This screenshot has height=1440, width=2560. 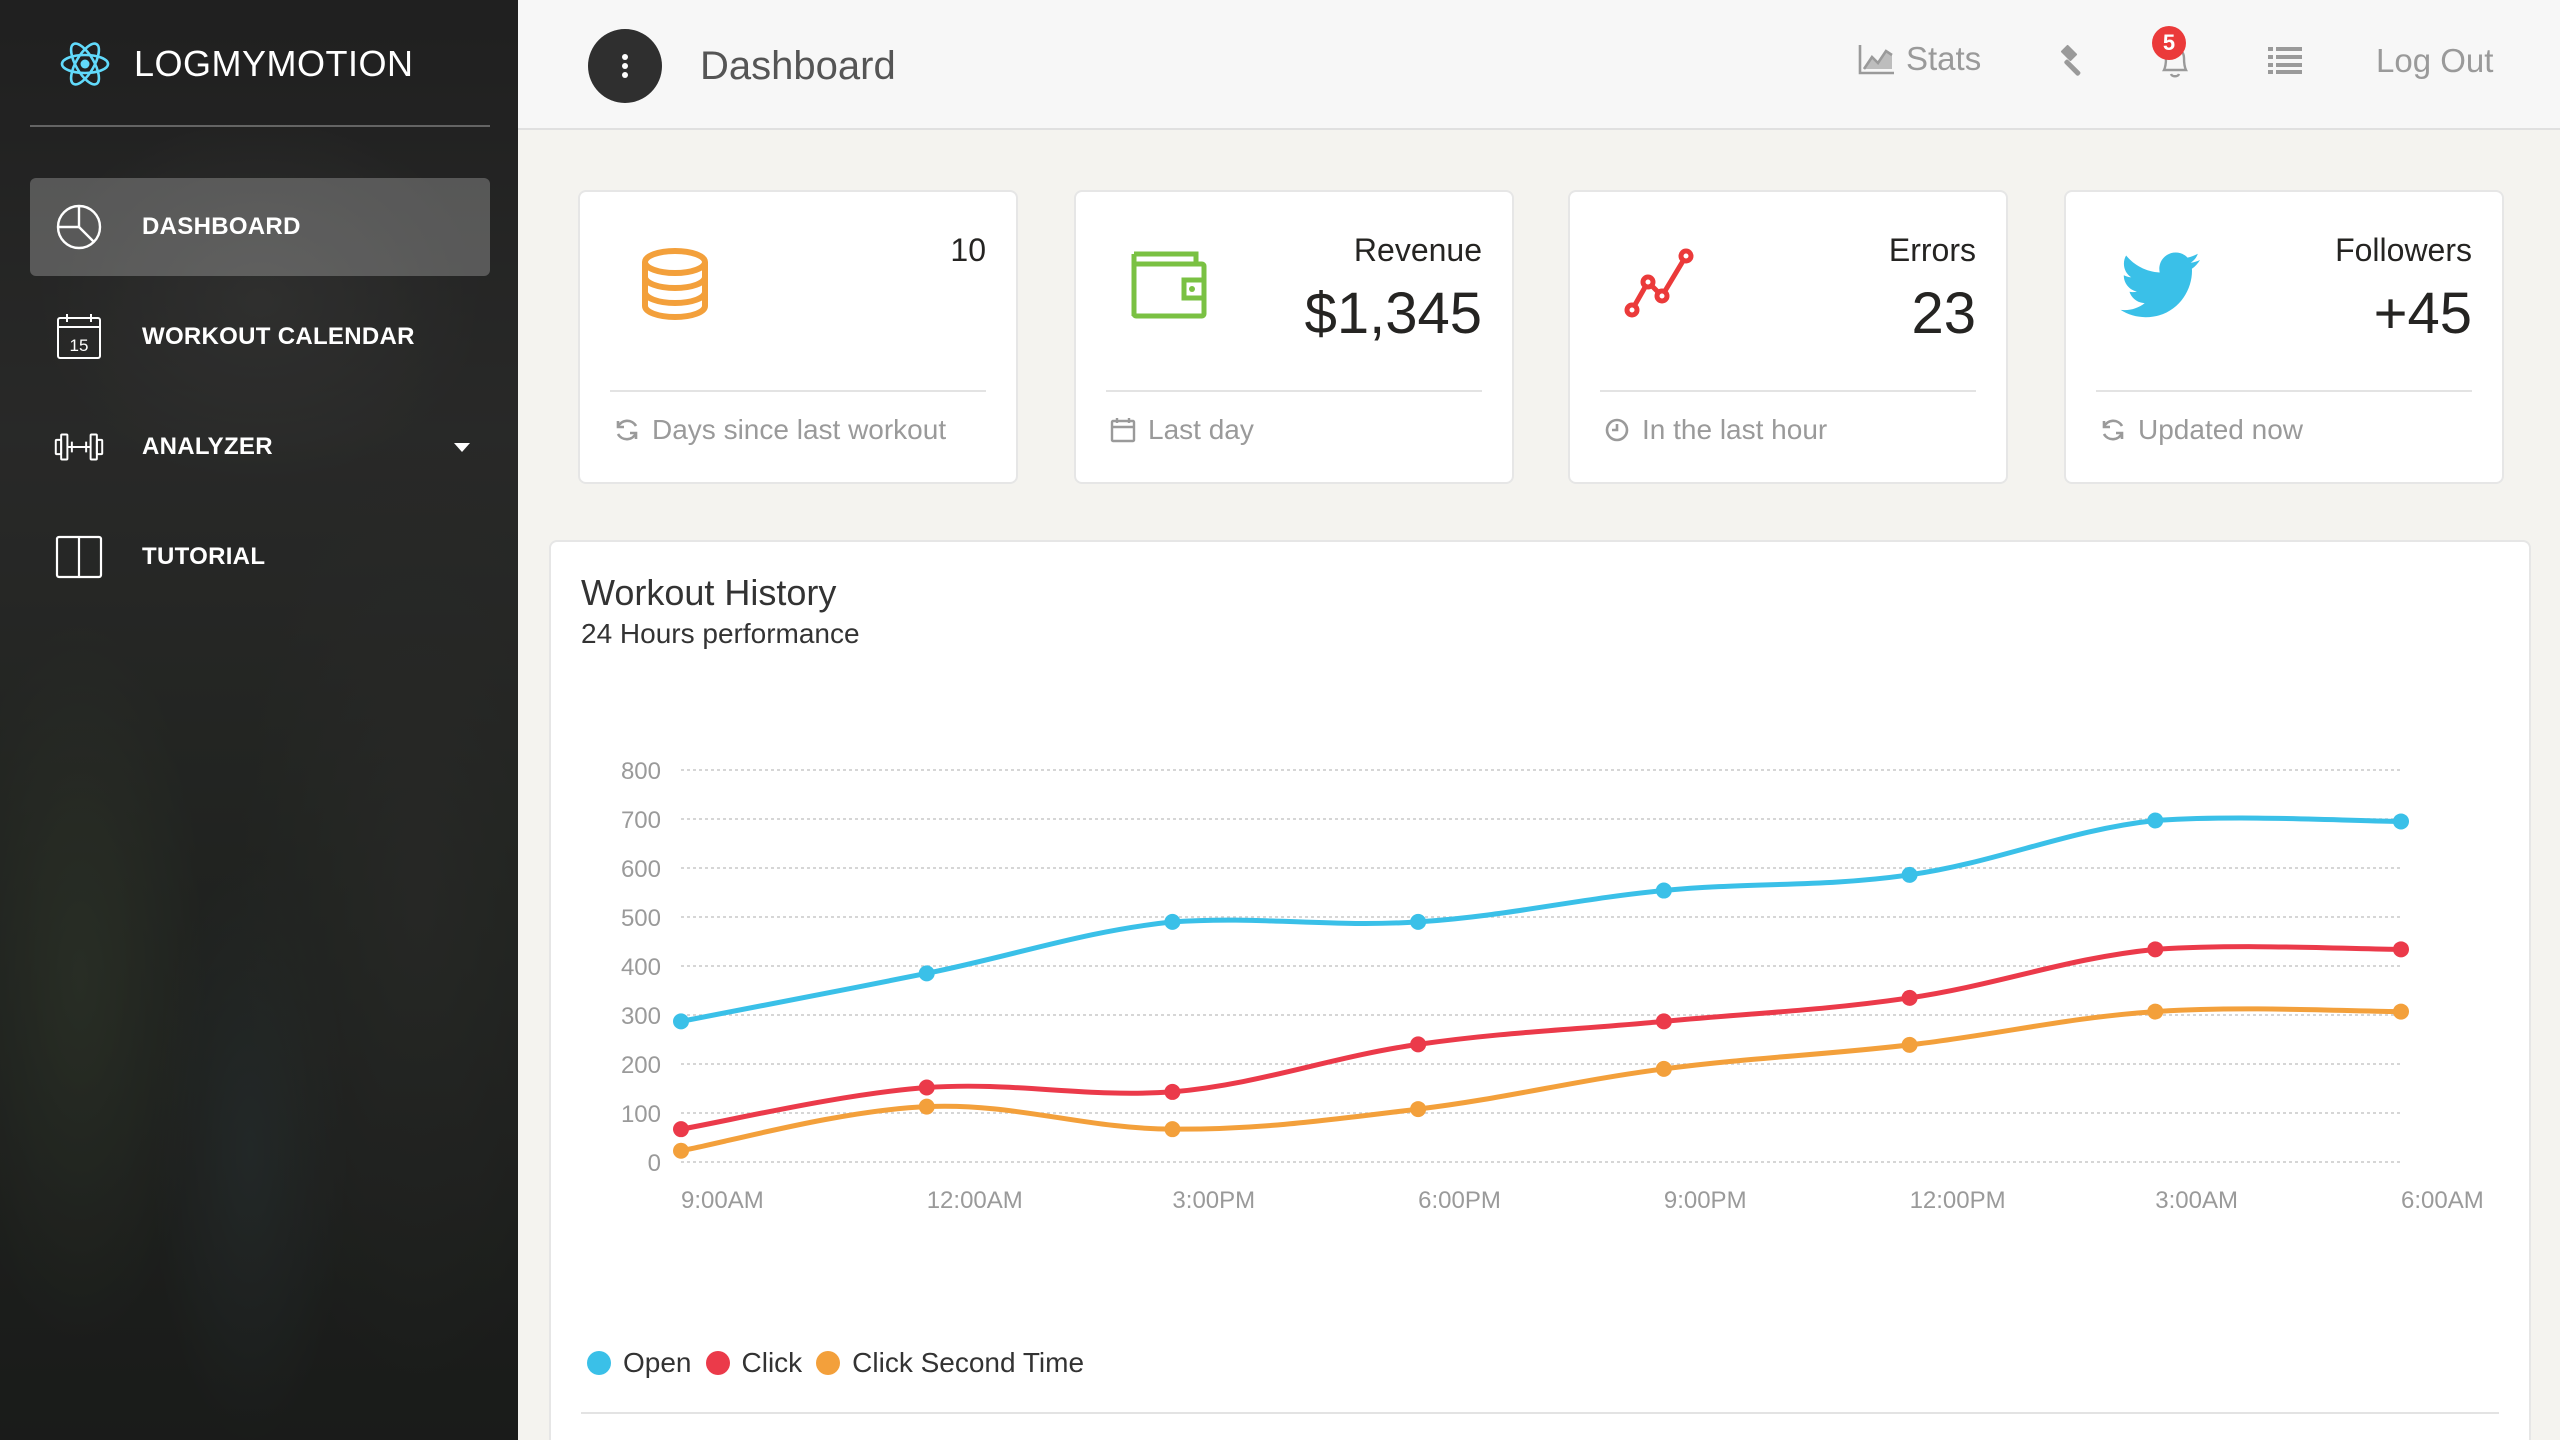 What do you see at coordinates (798, 66) in the screenshot?
I see `page-title: Dashboard` at bounding box center [798, 66].